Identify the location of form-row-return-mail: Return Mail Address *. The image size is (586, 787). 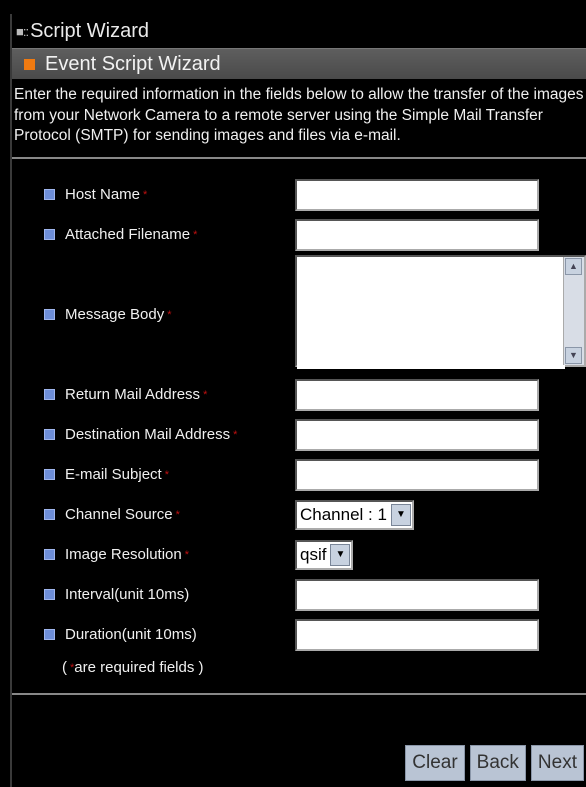
(299, 395).